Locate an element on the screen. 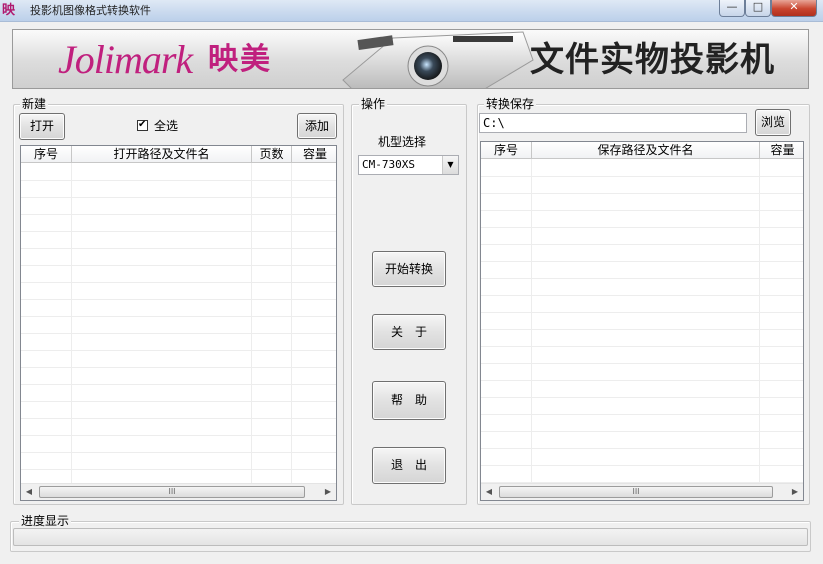  checkbox-check-icon: ✔ is located at coordinates (142, 124).